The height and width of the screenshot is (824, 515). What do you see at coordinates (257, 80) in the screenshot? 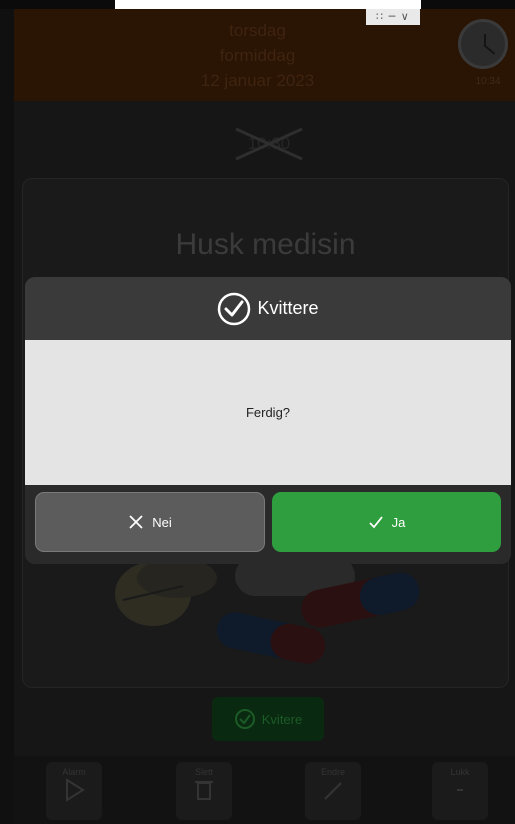
I see `header-date: 12 januar 2023` at bounding box center [257, 80].